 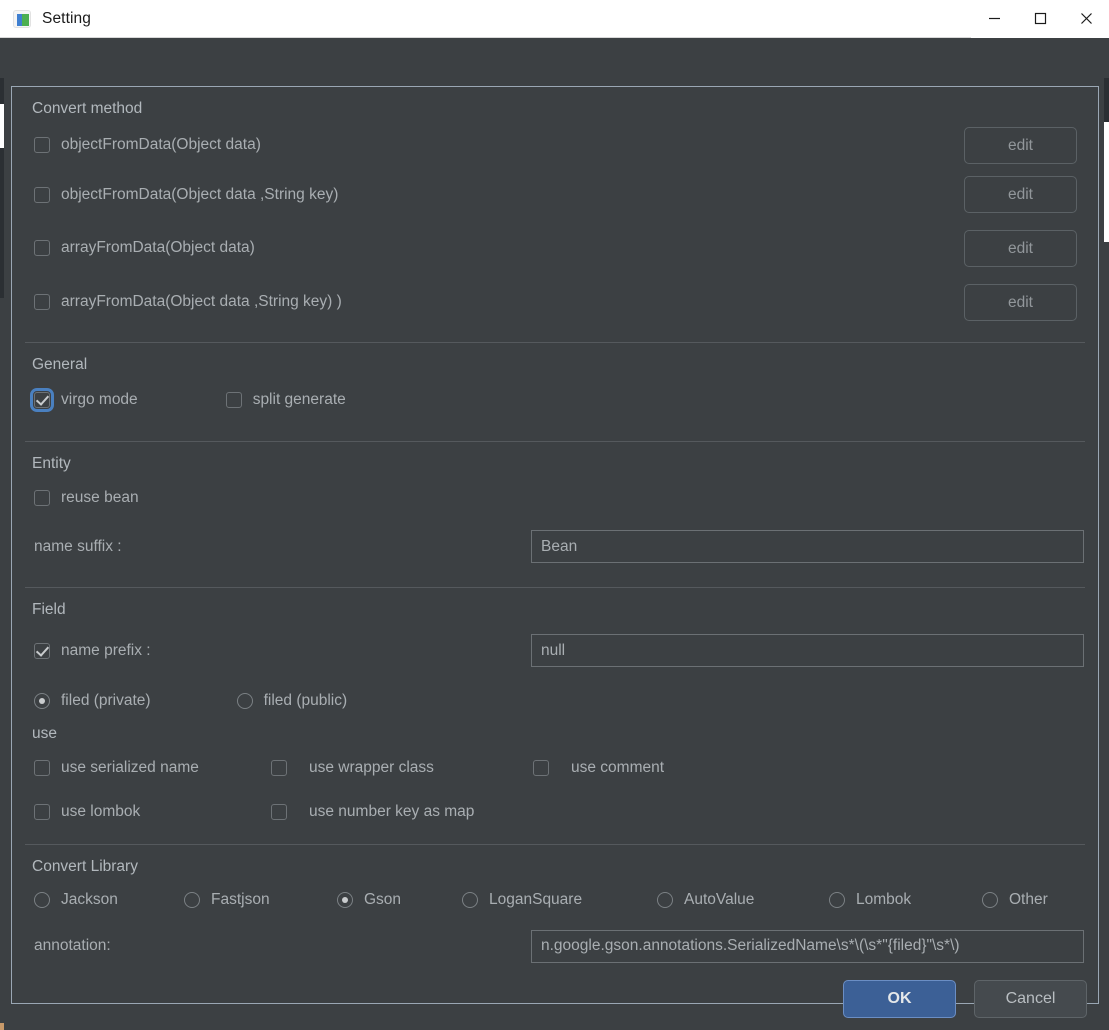 I want to click on window-controls, so click(x=1040, y=19).